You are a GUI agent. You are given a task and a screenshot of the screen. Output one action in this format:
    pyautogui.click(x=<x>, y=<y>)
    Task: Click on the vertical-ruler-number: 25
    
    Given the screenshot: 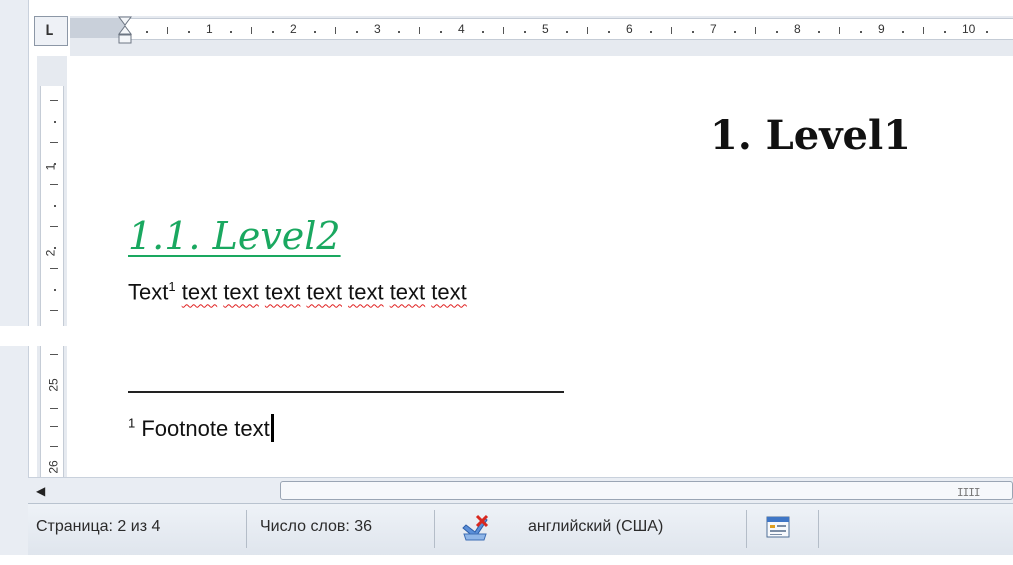 What is the action you would take?
    pyautogui.click(x=53, y=385)
    